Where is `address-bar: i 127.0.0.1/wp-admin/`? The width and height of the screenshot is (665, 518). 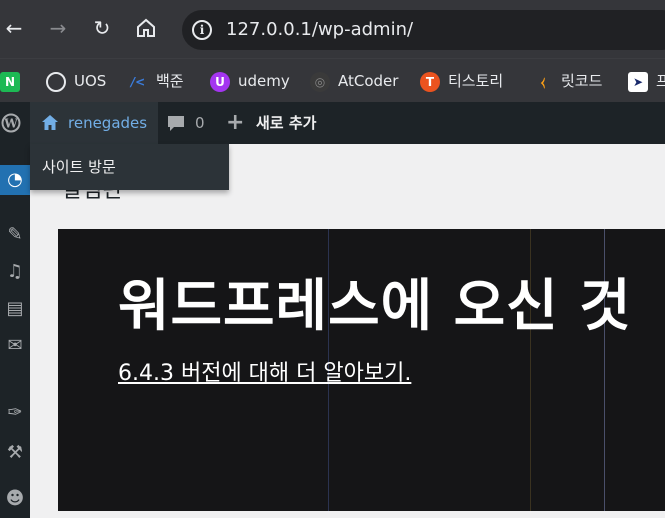 address-bar: i 127.0.0.1/wp-admin/ is located at coordinates (423, 30).